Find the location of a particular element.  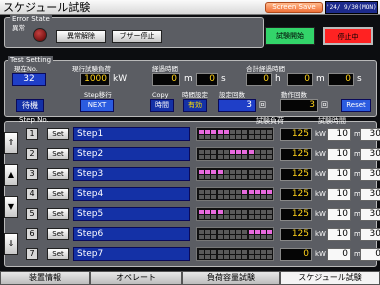

step-name-field: Step2 is located at coordinates (131, 154).